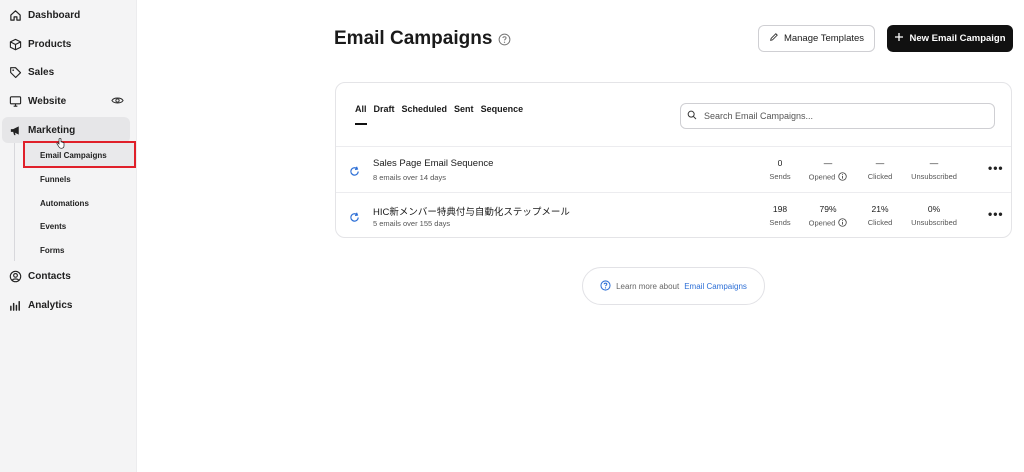 Image resolution: width=1024 pixels, height=472 pixels. I want to click on sidebar-item-website: Website, so click(66, 101).